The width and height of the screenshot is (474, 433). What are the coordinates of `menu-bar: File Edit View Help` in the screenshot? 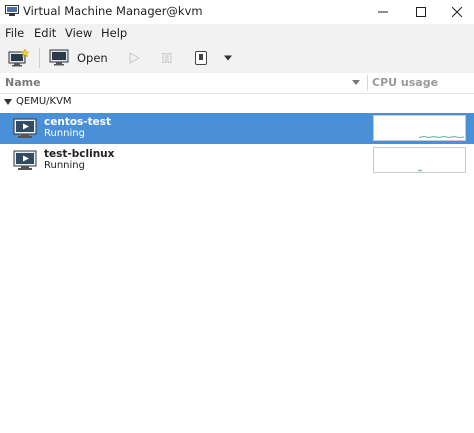 It's located at (237, 33).